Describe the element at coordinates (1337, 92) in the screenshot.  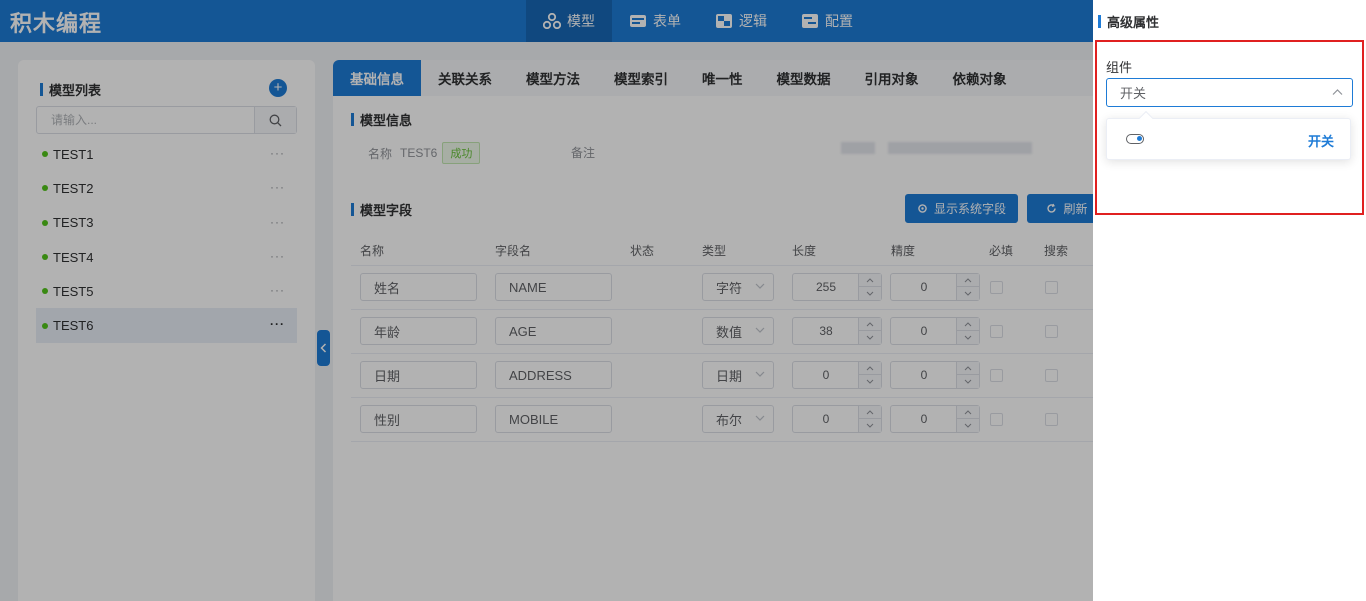
I see `chevron-up-icon` at that location.